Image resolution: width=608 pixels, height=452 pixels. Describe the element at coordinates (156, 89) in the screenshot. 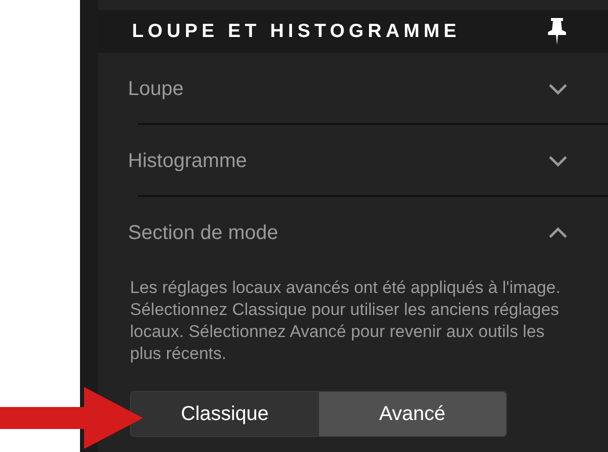

I see `section-label: Loupe` at that location.